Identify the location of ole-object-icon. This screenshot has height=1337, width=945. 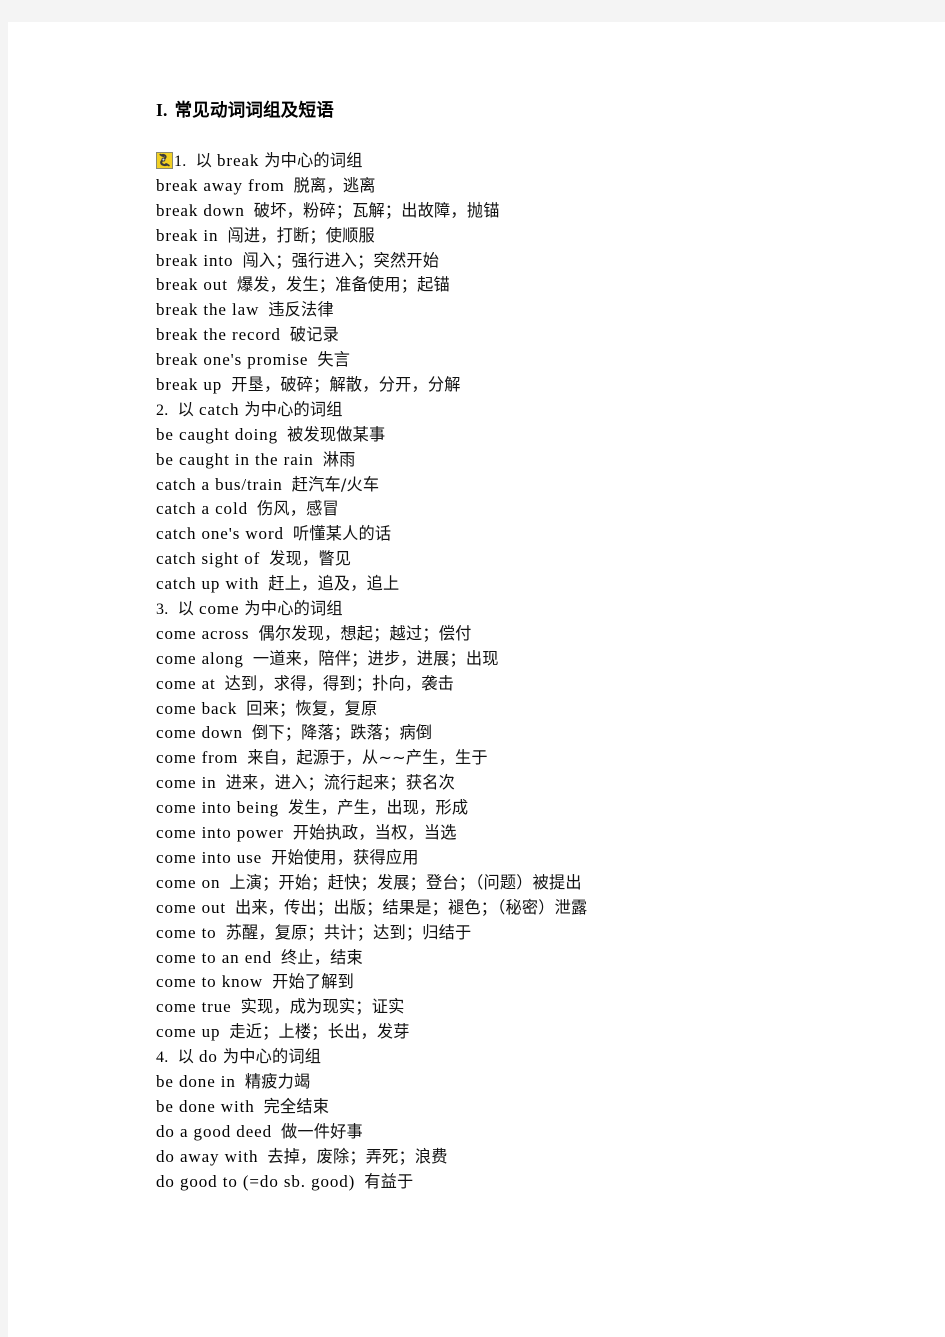
(164, 160).